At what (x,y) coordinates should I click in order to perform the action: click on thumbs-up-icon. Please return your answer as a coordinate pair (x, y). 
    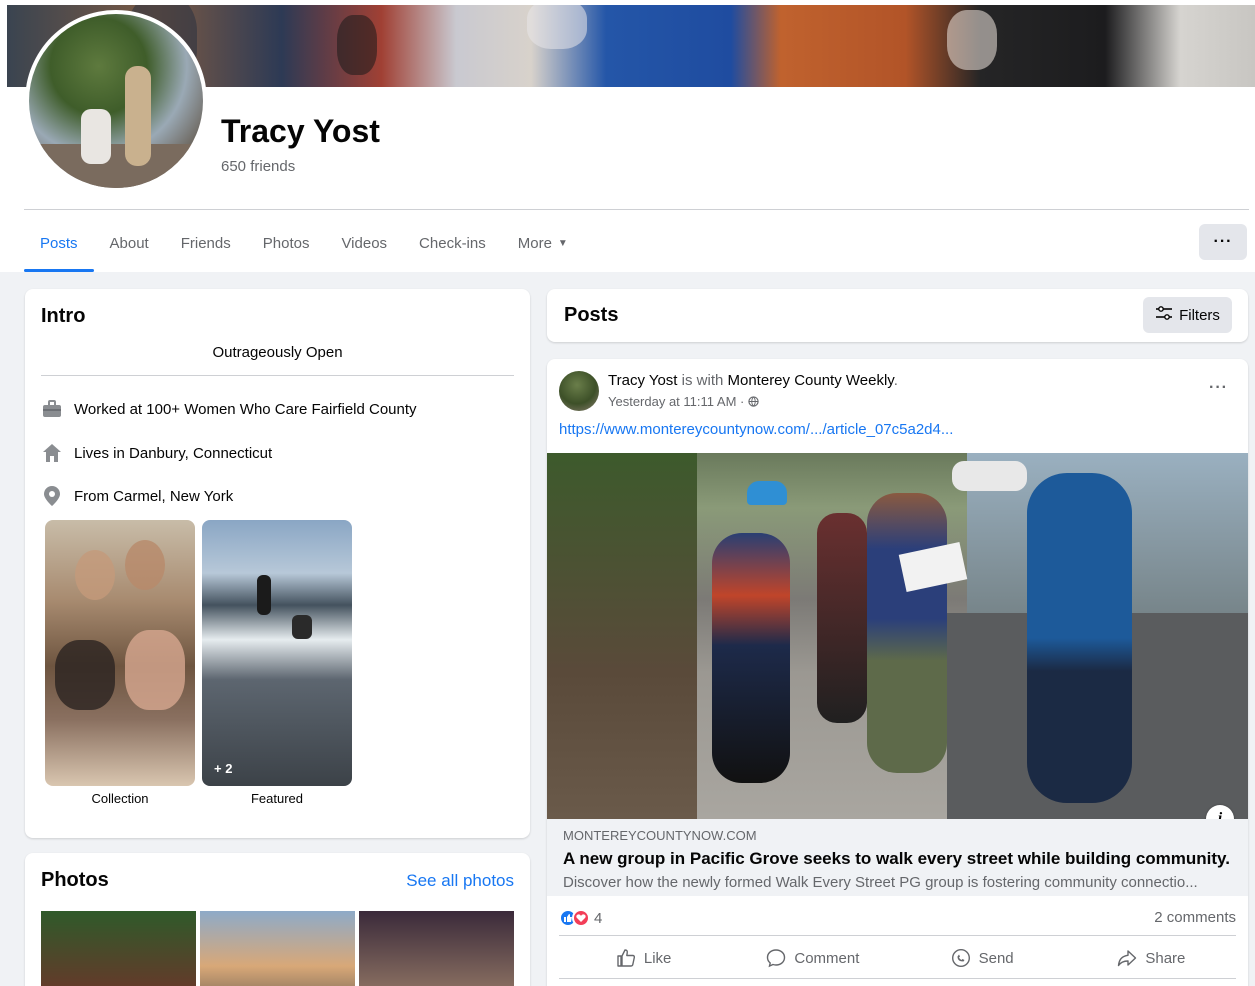
    Looking at the image, I should click on (626, 958).